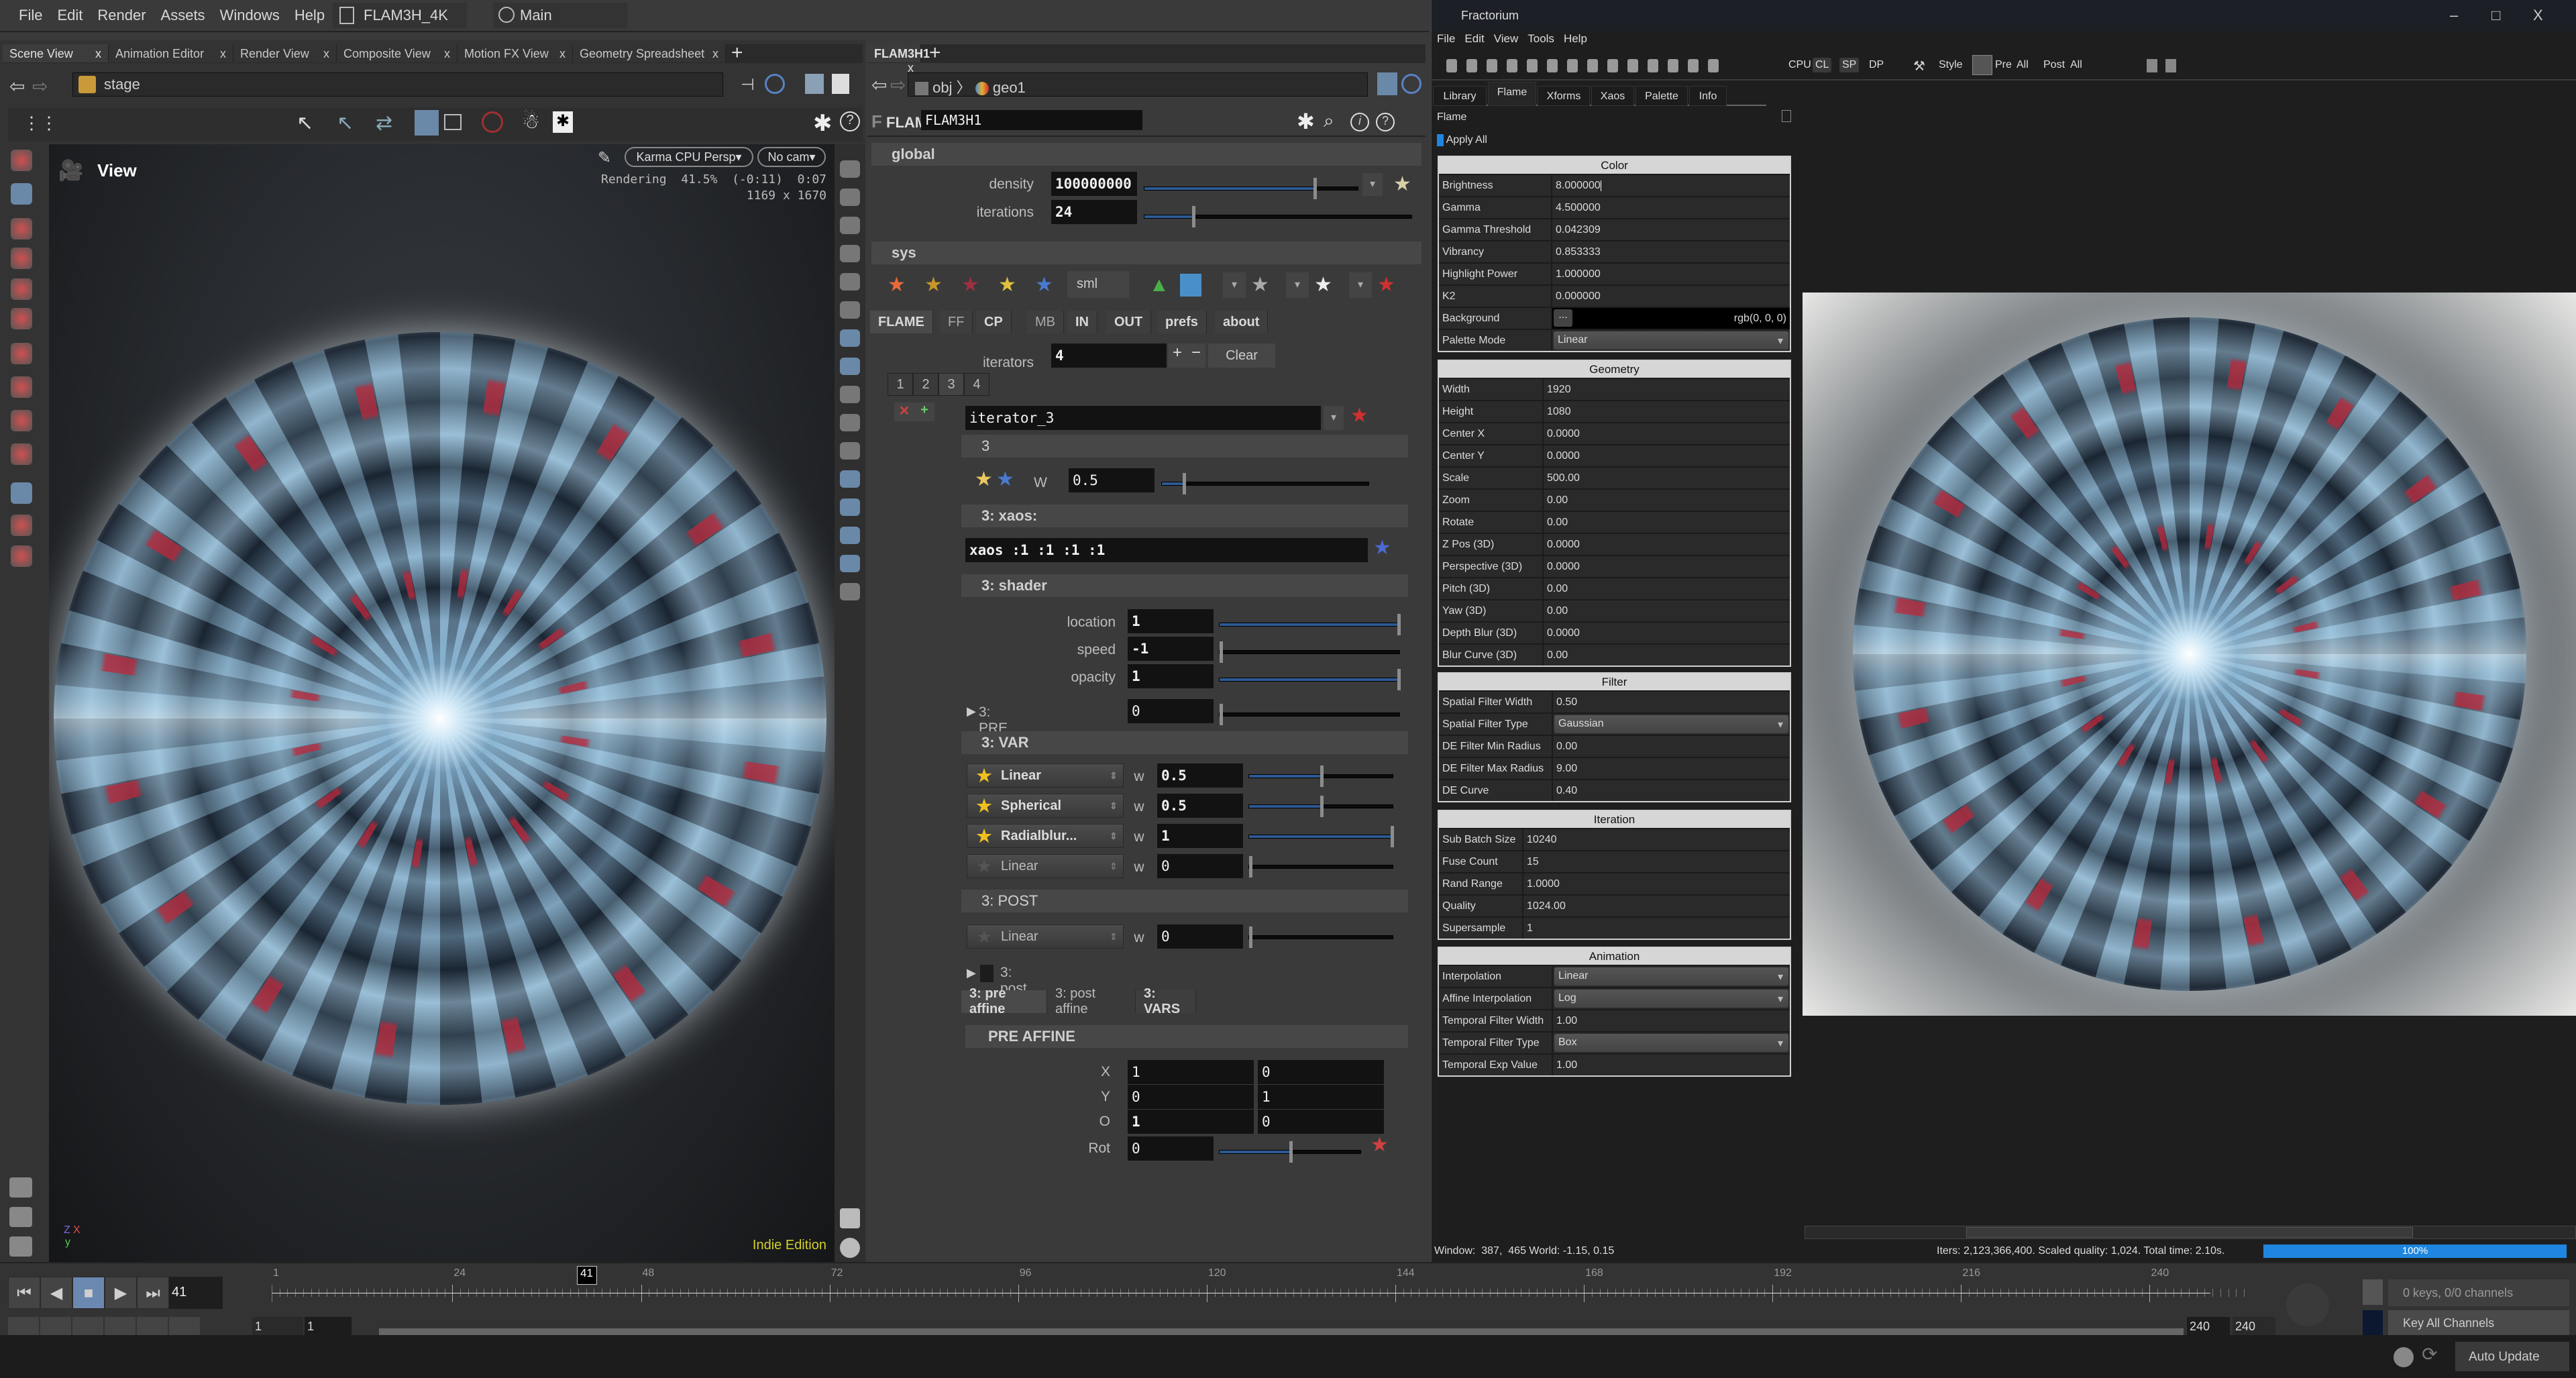 The width and height of the screenshot is (2576, 1378). What do you see at coordinates (1656, 839) in the screenshot?
I see `value-field: 10240` at bounding box center [1656, 839].